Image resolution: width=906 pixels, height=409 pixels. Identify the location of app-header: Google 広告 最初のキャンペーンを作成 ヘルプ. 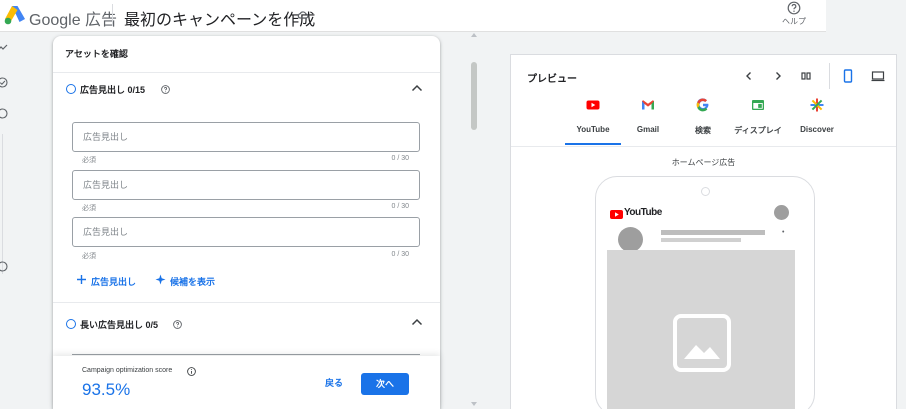
(453, 19).